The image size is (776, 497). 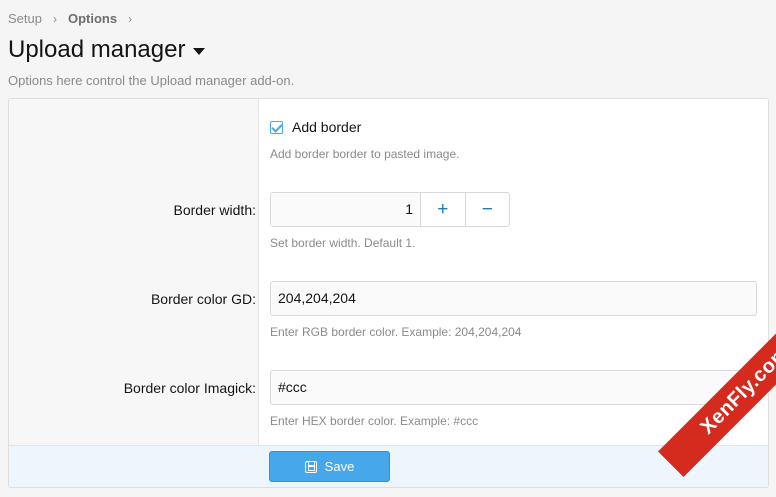 What do you see at coordinates (25, 18) in the screenshot?
I see `breadcrumb-item-setup: Setup` at bounding box center [25, 18].